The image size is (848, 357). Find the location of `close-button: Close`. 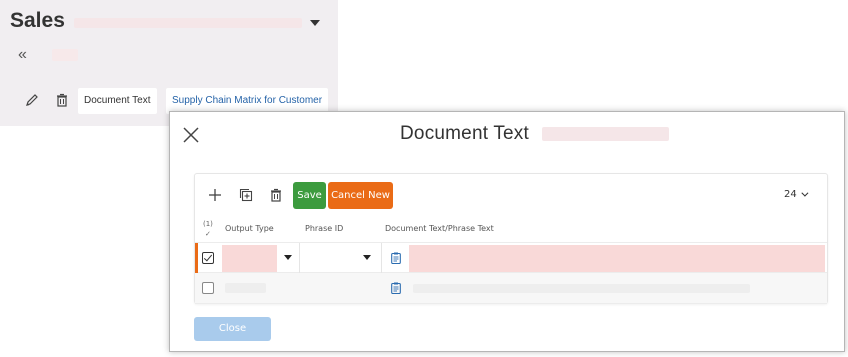

close-button: Close is located at coordinates (232, 329).